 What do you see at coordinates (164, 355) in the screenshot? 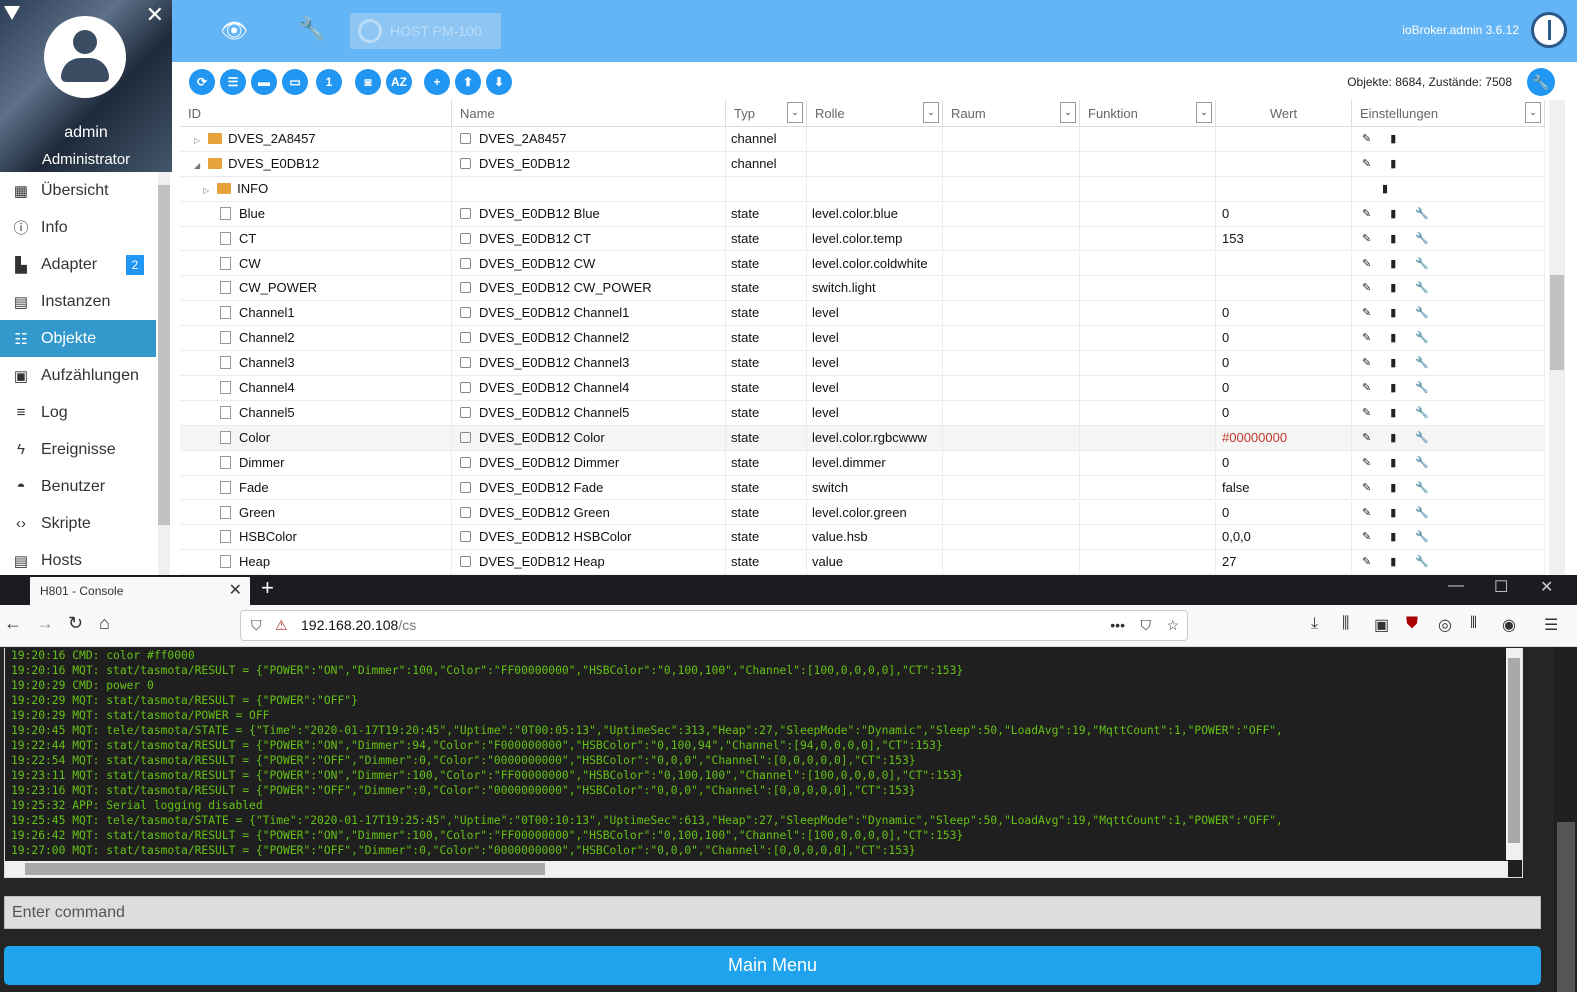
I see `sidebar-scrollbar-thumb` at bounding box center [164, 355].